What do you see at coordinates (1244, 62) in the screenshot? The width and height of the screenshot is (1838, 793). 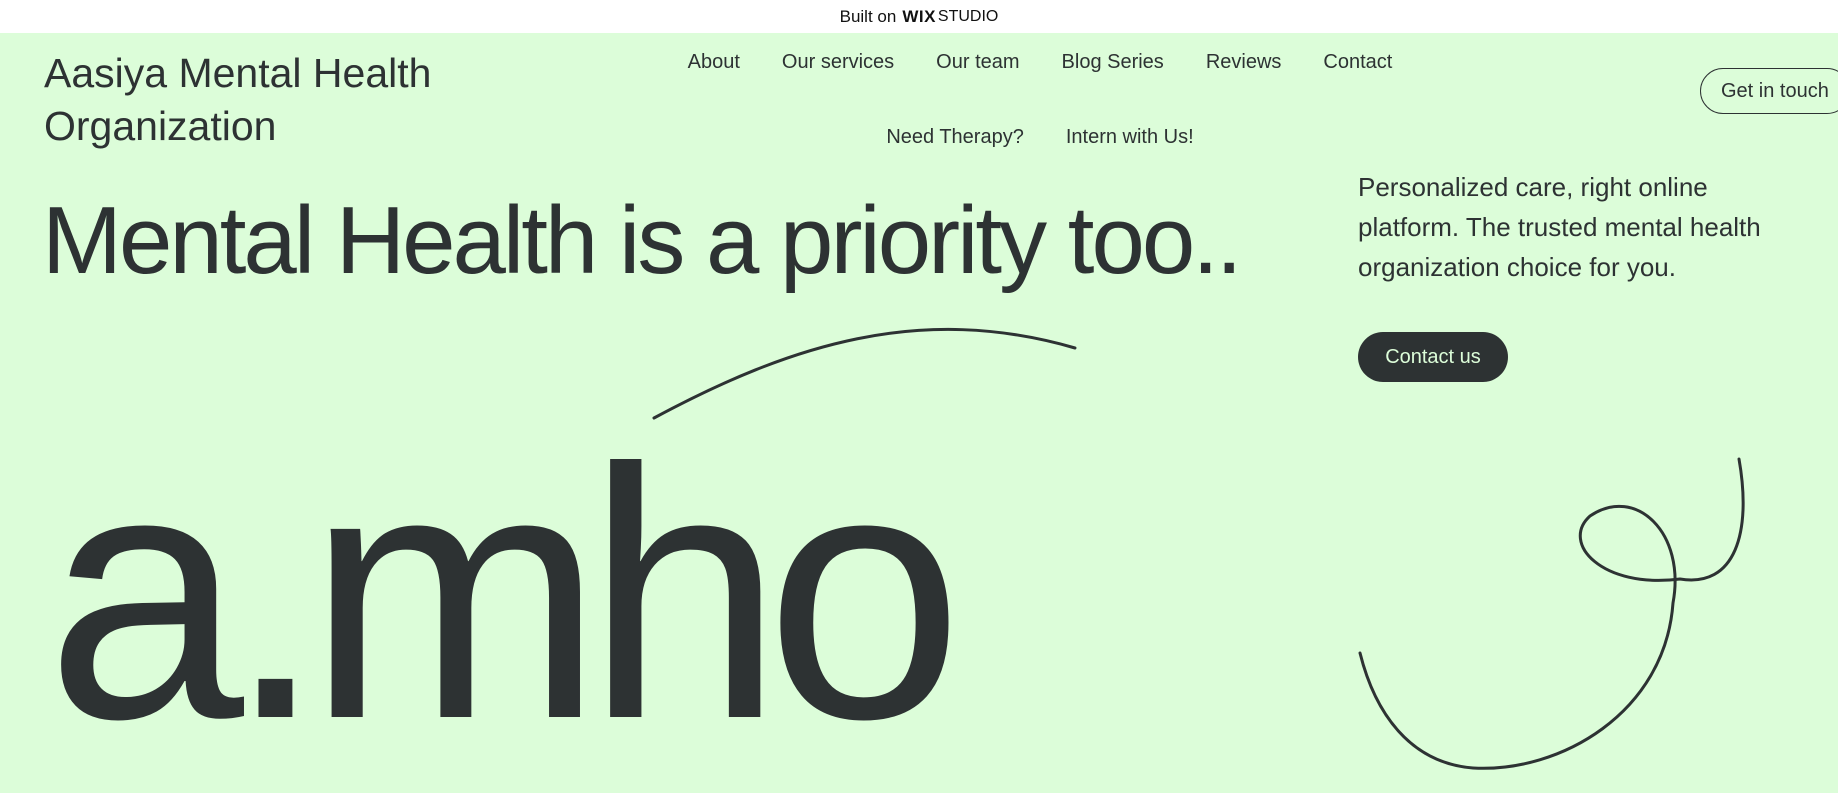 I see `nav-item-reviews: Reviews` at bounding box center [1244, 62].